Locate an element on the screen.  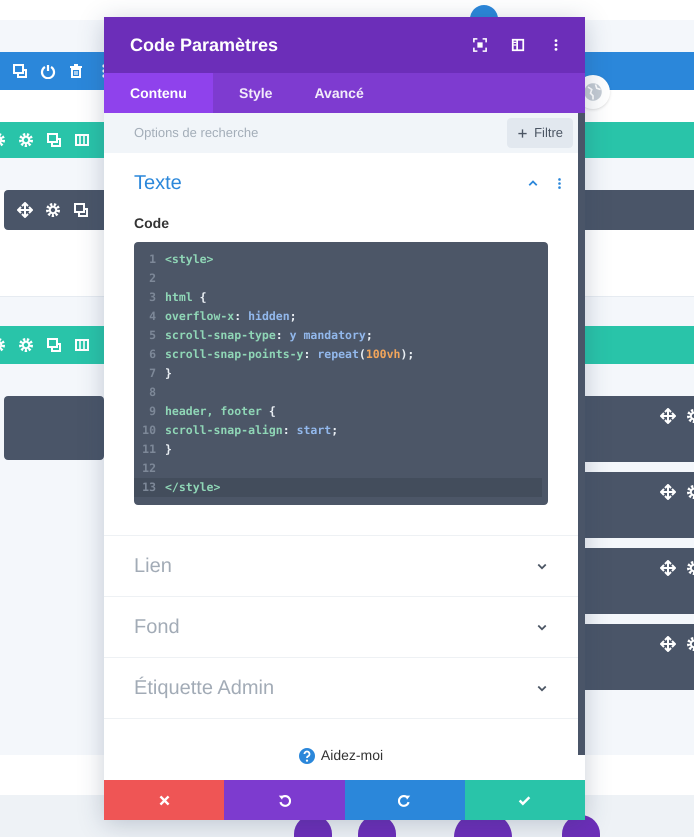
settings-icon is located at coordinates (53, 210).